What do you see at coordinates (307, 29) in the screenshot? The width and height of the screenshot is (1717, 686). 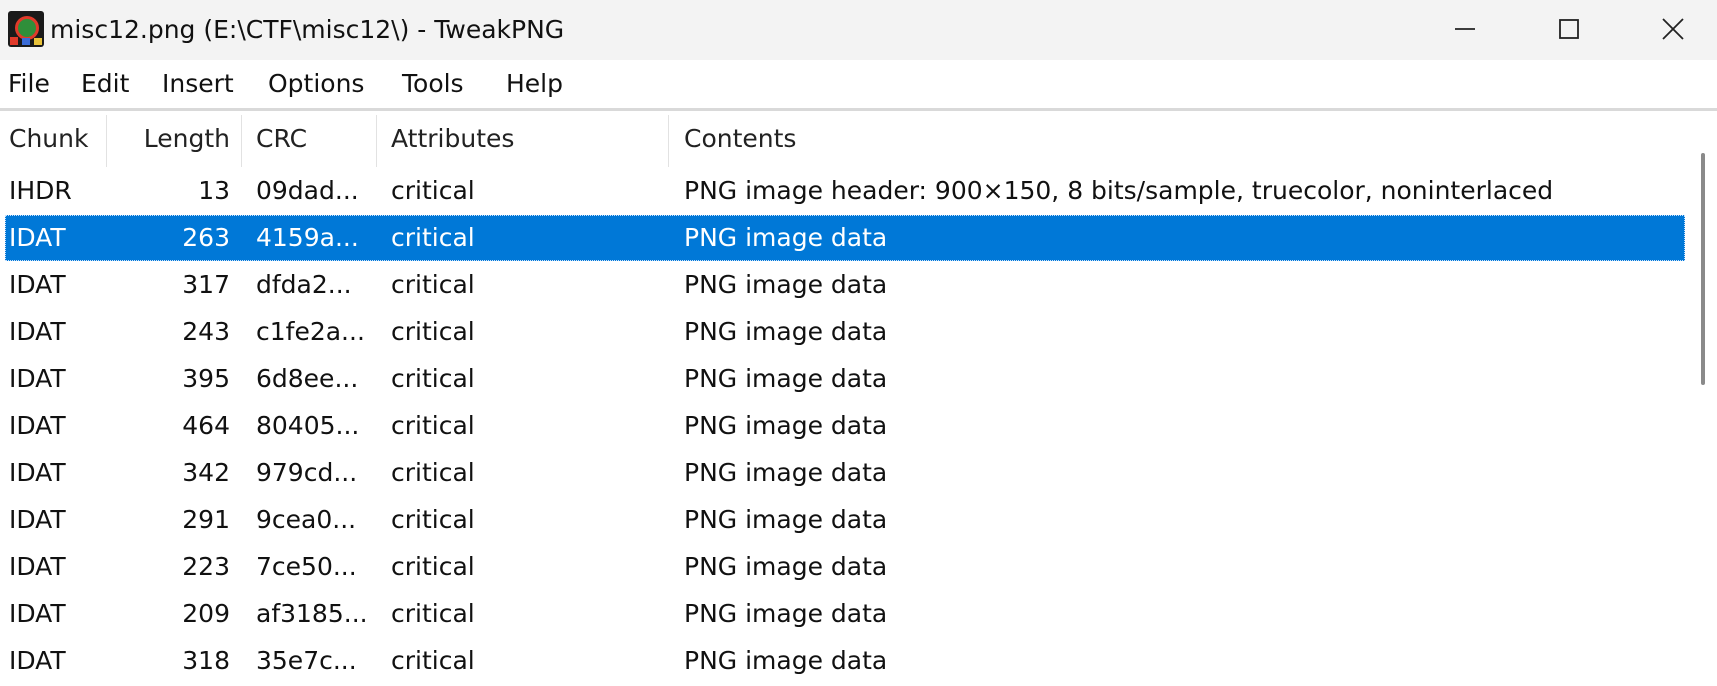 I see `window-title: misc12.png (E:\CTF\misc12\) - TweakPNG` at bounding box center [307, 29].